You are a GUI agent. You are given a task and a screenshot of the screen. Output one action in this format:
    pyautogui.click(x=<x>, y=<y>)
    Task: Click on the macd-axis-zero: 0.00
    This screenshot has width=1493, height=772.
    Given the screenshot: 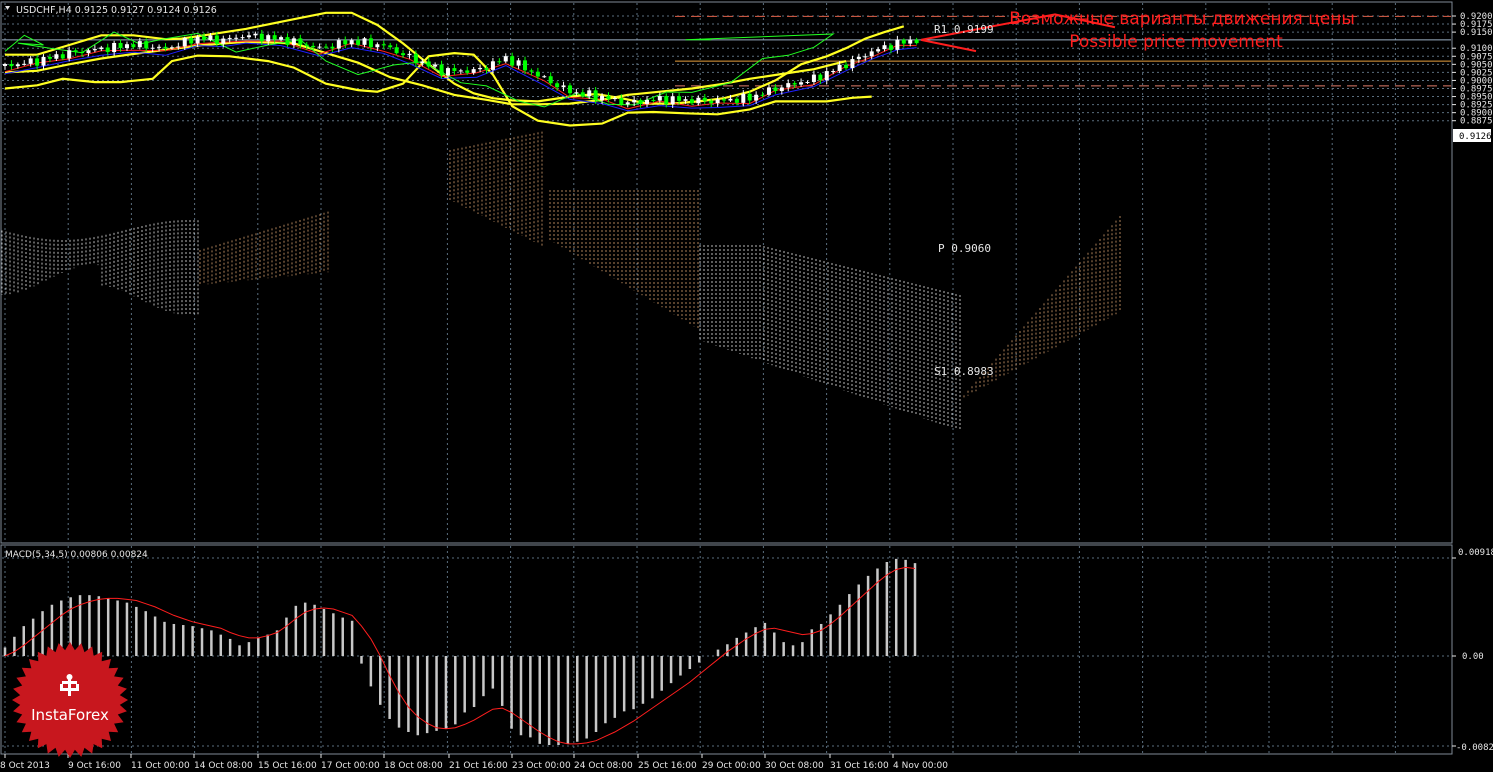 What is the action you would take?
    pyautogui.click(x=1473, y=657)
    